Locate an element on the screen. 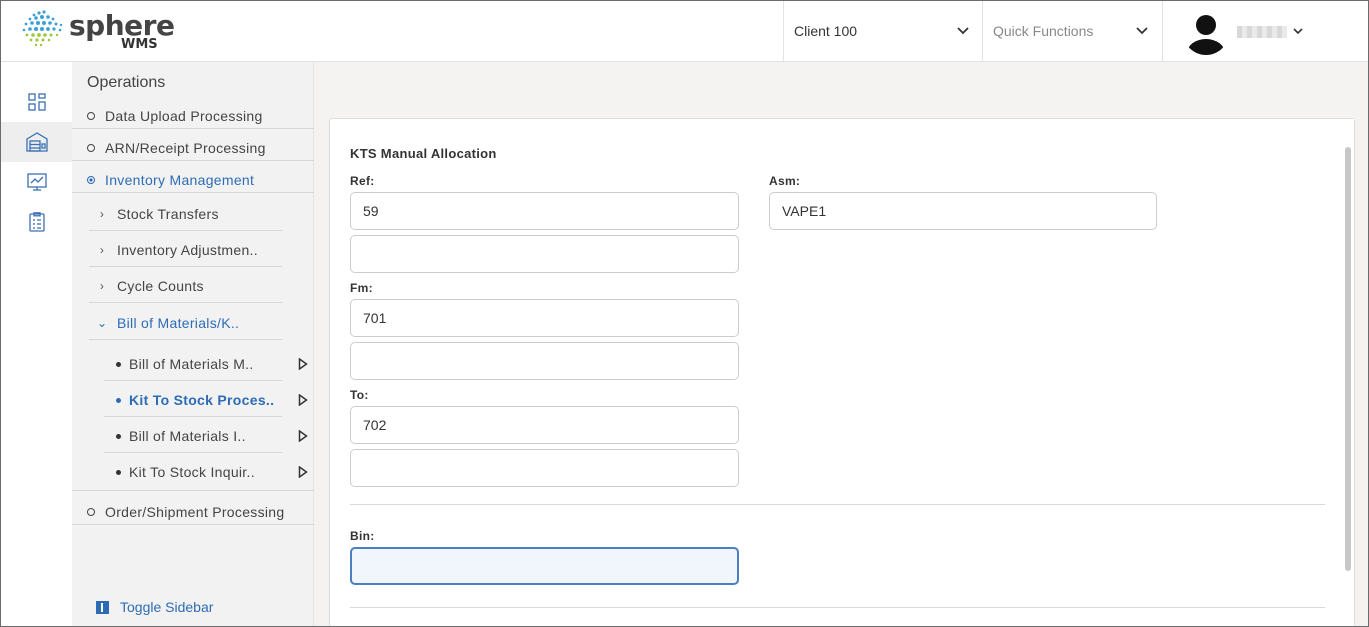 The height and width of the screenshot is (627, 1369). bin-label: Bin: is located at coordinates (362, 536).